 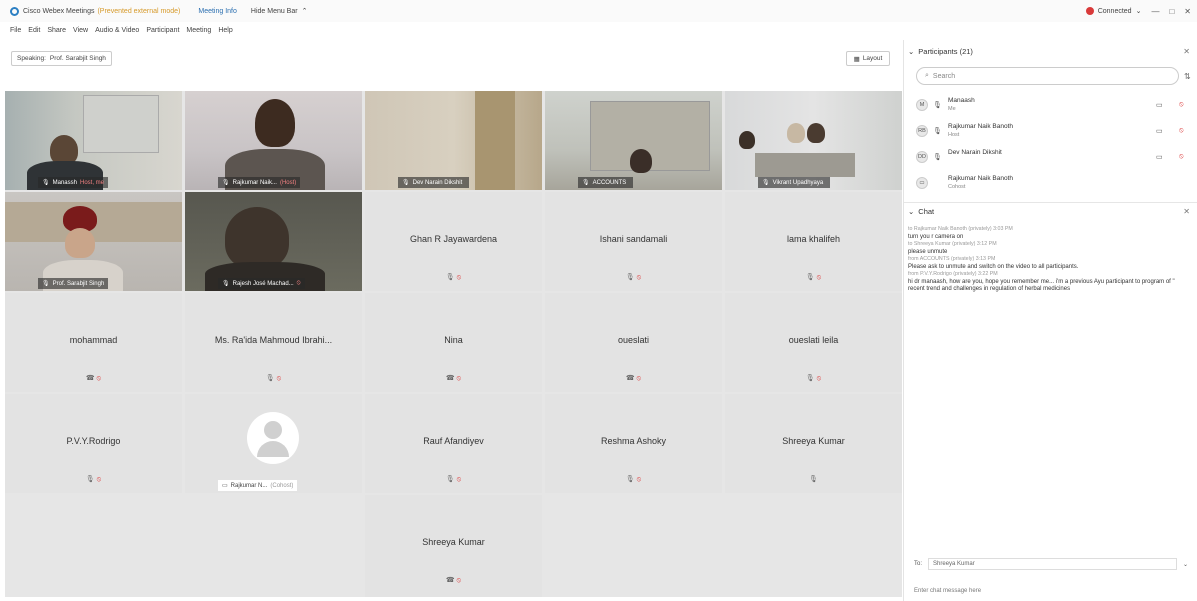 What do you see at coordinates (1050, 211) in the screenshot?
I see `chat-header: ⌄ Chat ✕` at bounding box center [1050, 211].